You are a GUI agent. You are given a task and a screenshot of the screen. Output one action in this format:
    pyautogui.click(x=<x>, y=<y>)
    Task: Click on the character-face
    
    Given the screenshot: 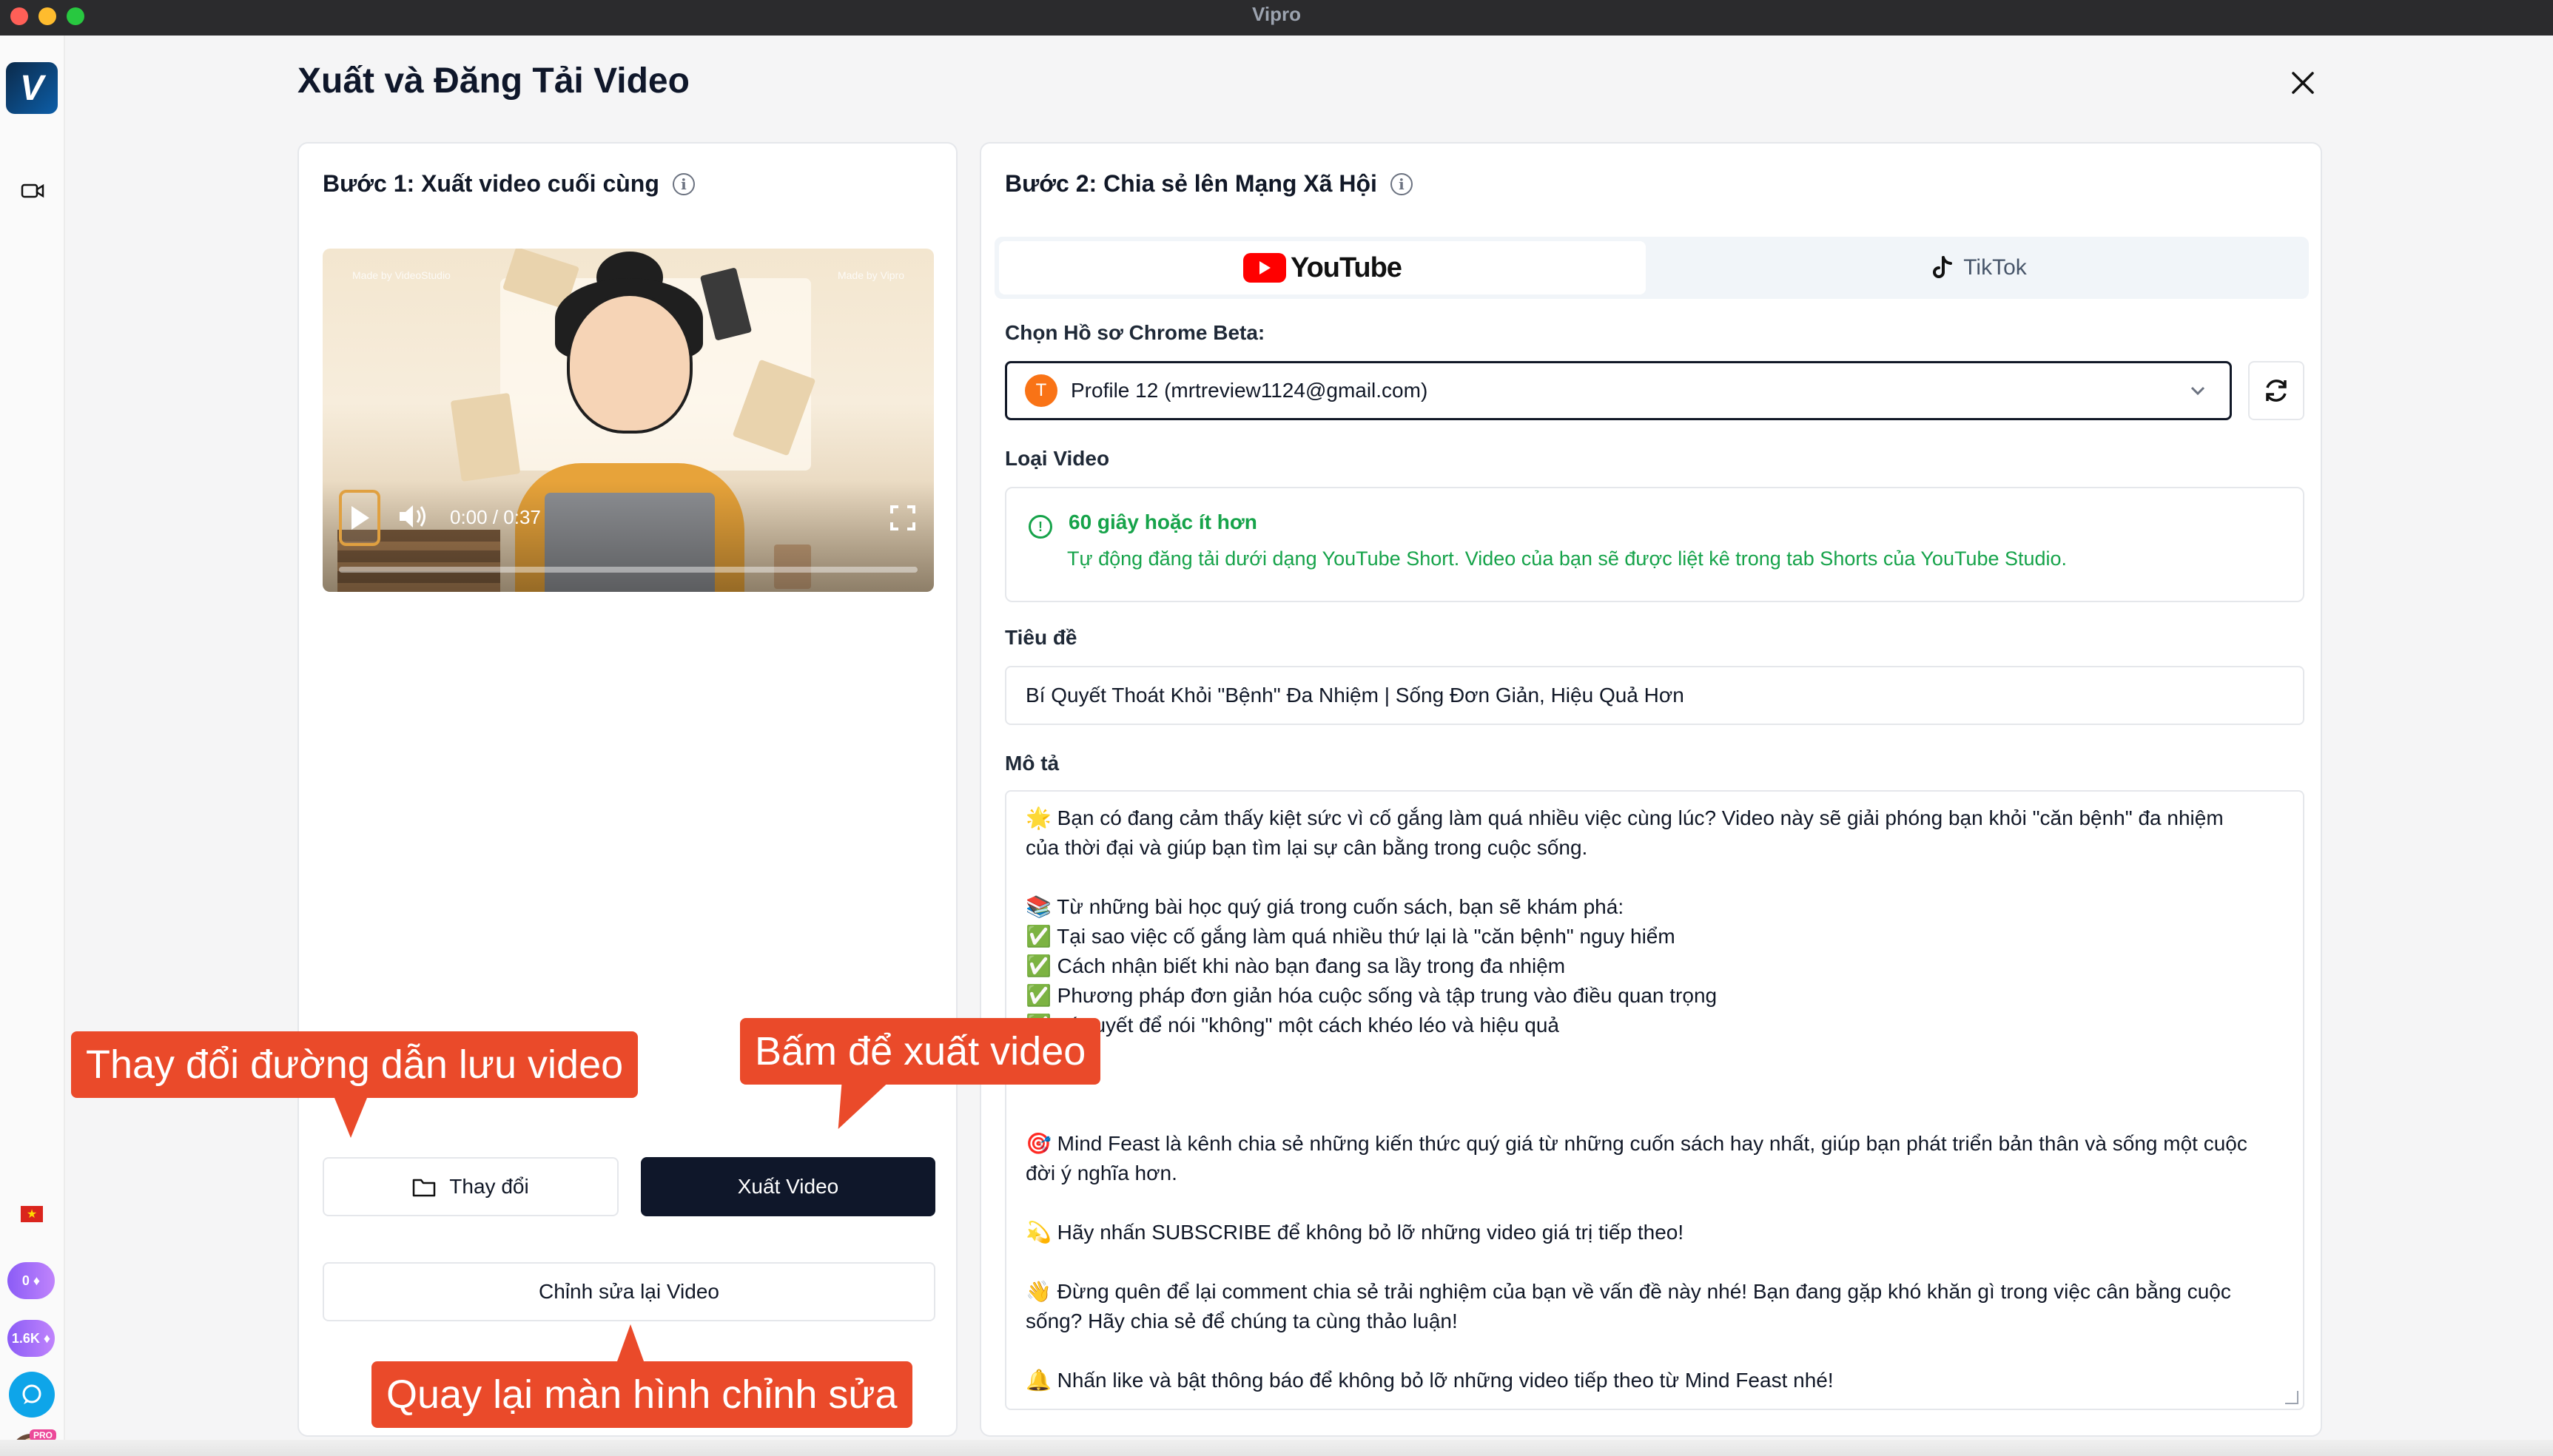 What is the action you would take?
    pyautogui.click(x=630, y=364)
    